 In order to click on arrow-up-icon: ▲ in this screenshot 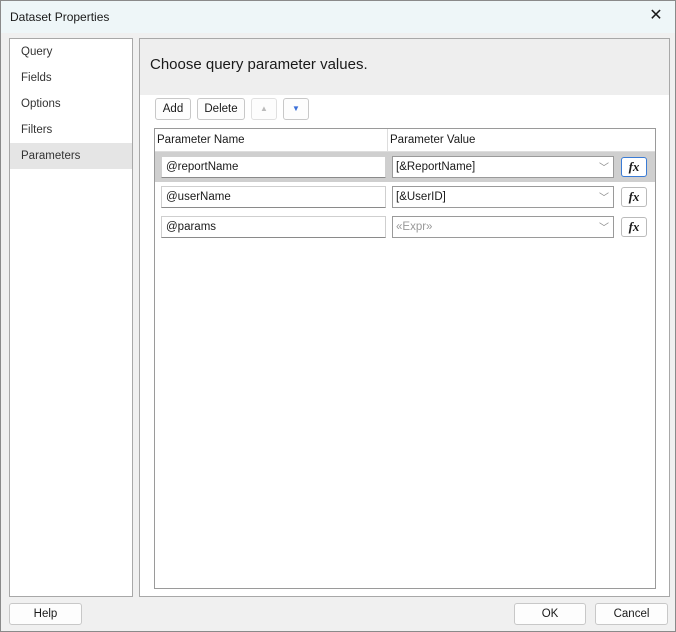, I will do `click(264, 108)`.